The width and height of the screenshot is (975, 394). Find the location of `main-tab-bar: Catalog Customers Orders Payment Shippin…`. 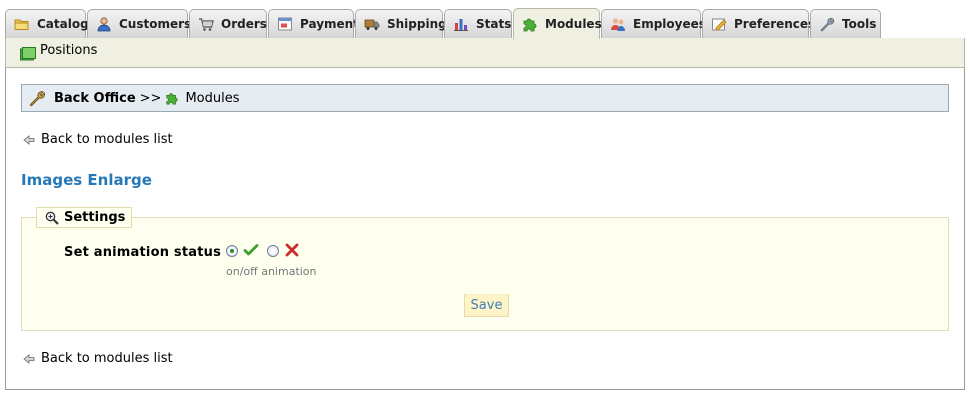

main-tab-bar: Catalog Customers Orders Payment Shippin… is located at coordinates (487, 19).